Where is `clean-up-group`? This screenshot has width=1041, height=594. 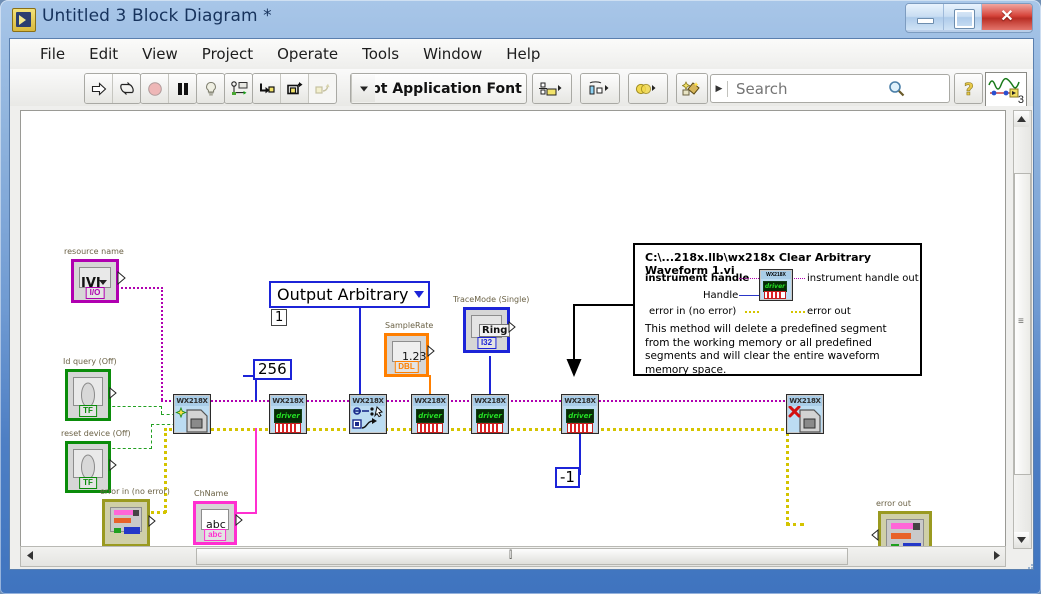 clean-up-group is located at coordinates (692, 88).